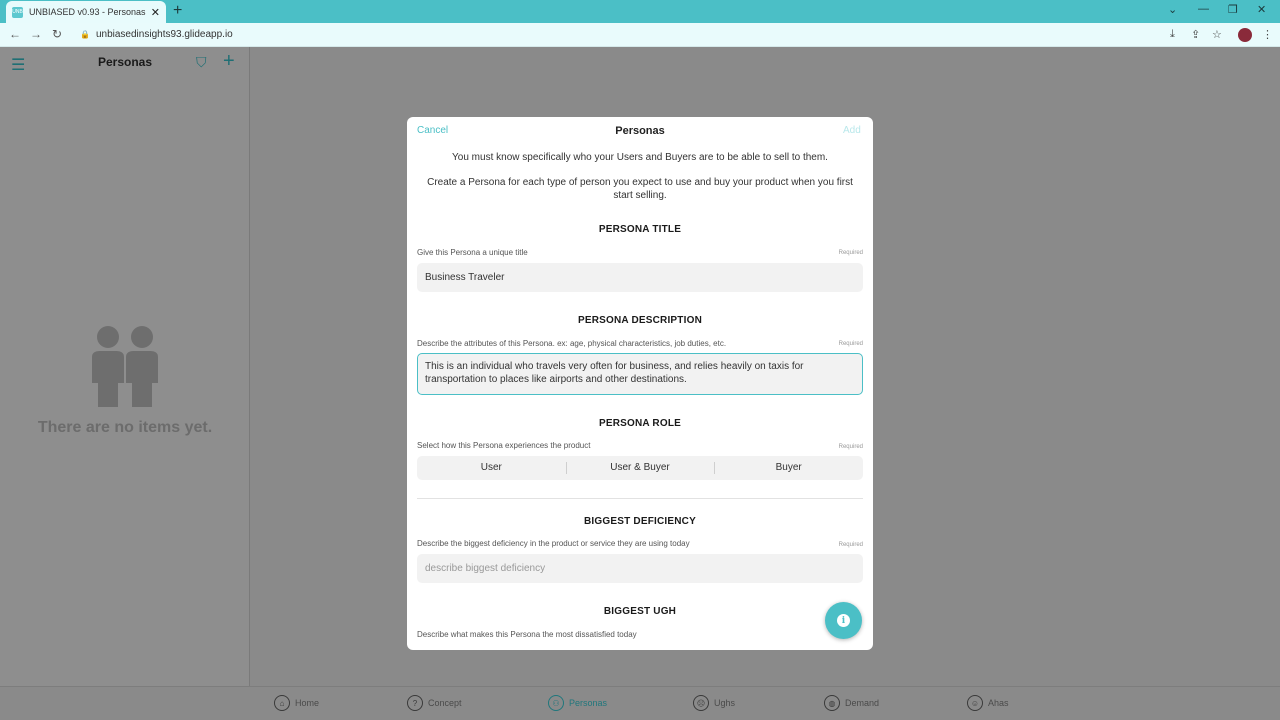 Image resolution: width=1280 pixels, height=720 pixels. I want to click on nav-home: ⌂ Home, so click(296, 703).